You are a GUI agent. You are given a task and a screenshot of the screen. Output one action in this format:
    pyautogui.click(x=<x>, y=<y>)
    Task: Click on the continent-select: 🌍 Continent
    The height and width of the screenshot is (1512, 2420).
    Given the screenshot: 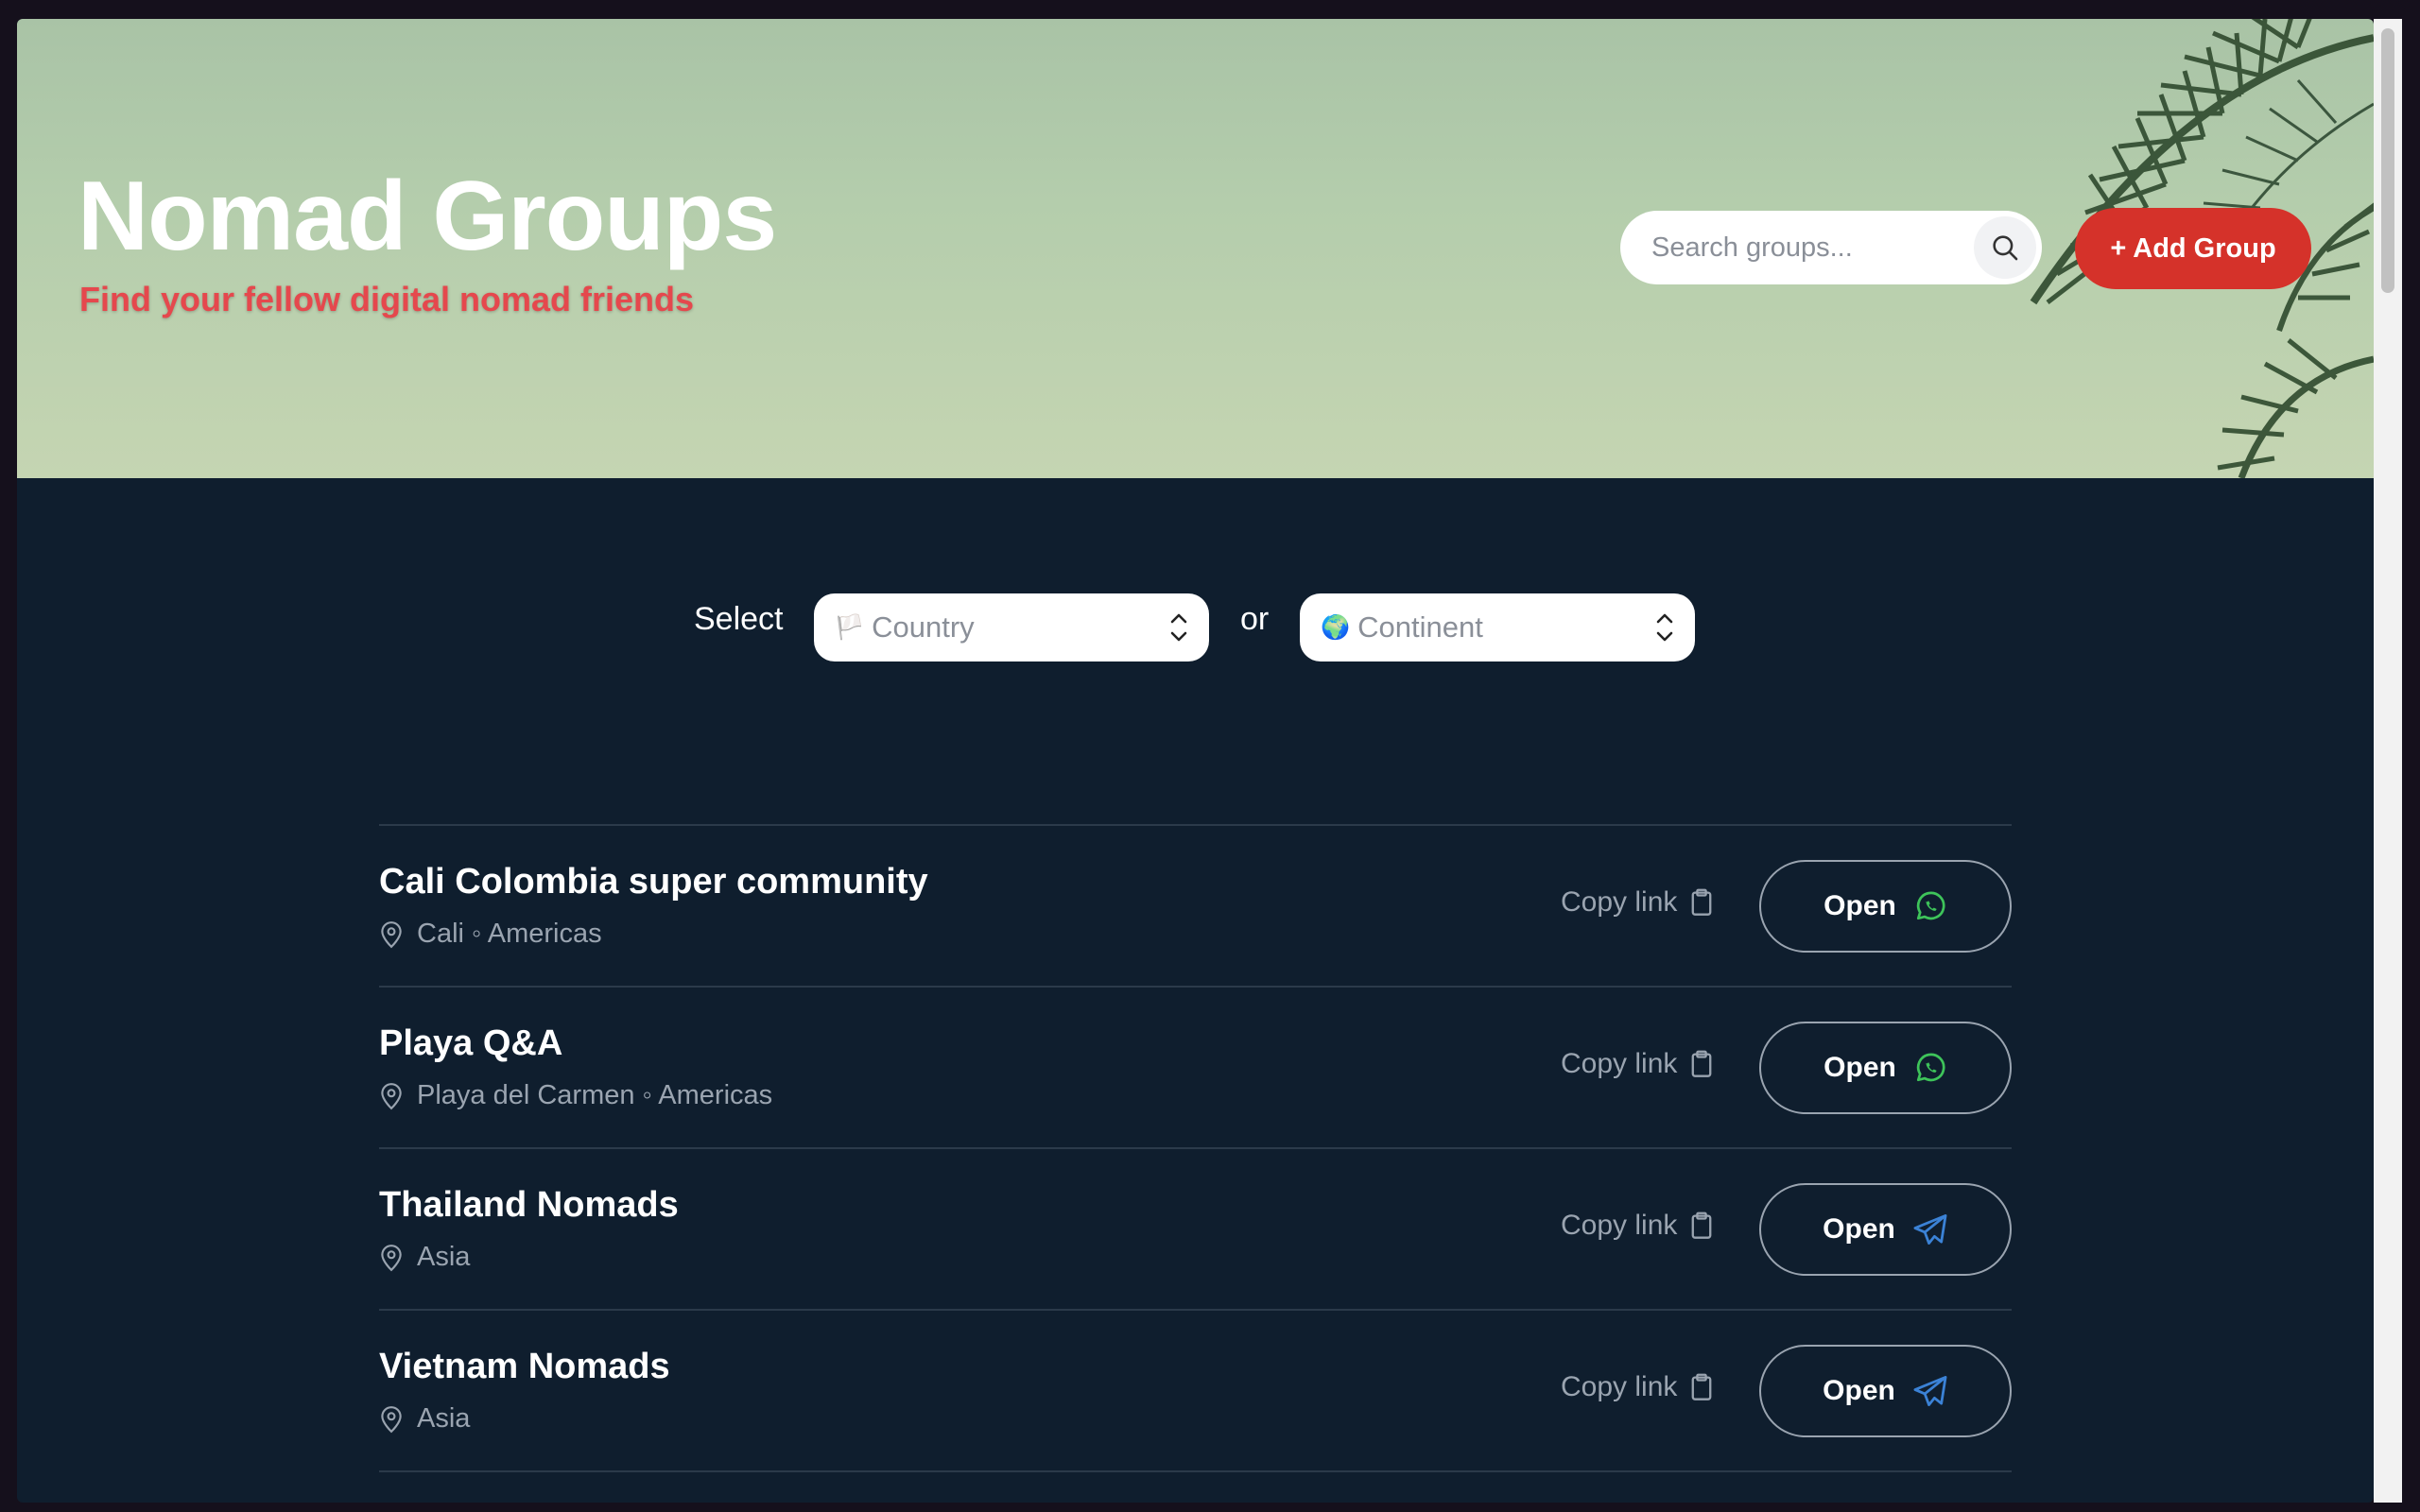 What is the action you would take?
    pyautogui.click(x=1497, y=627)
    